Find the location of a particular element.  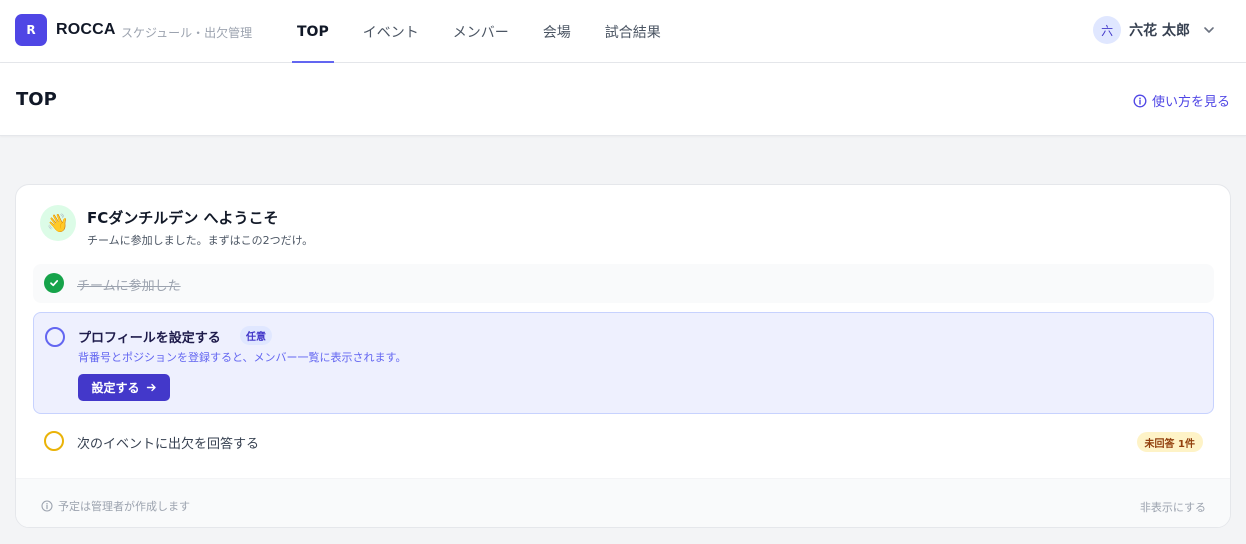

app-subtitle: スケジュール・出欠管理 is located at coordinates (187, 33).